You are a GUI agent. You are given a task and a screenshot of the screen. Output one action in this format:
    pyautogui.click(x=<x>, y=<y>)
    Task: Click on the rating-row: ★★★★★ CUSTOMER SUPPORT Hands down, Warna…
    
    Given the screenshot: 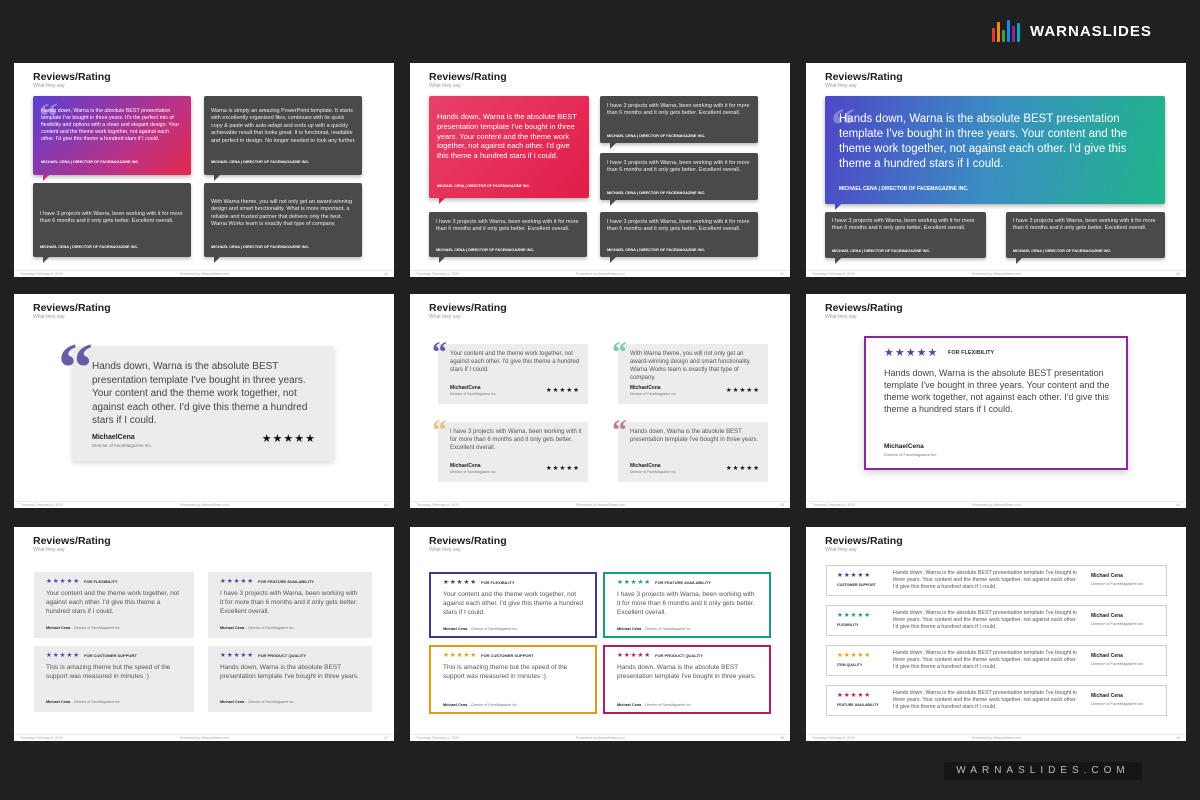 What is the action you would take?
    pyautogui.click(x=996, y=580)
    